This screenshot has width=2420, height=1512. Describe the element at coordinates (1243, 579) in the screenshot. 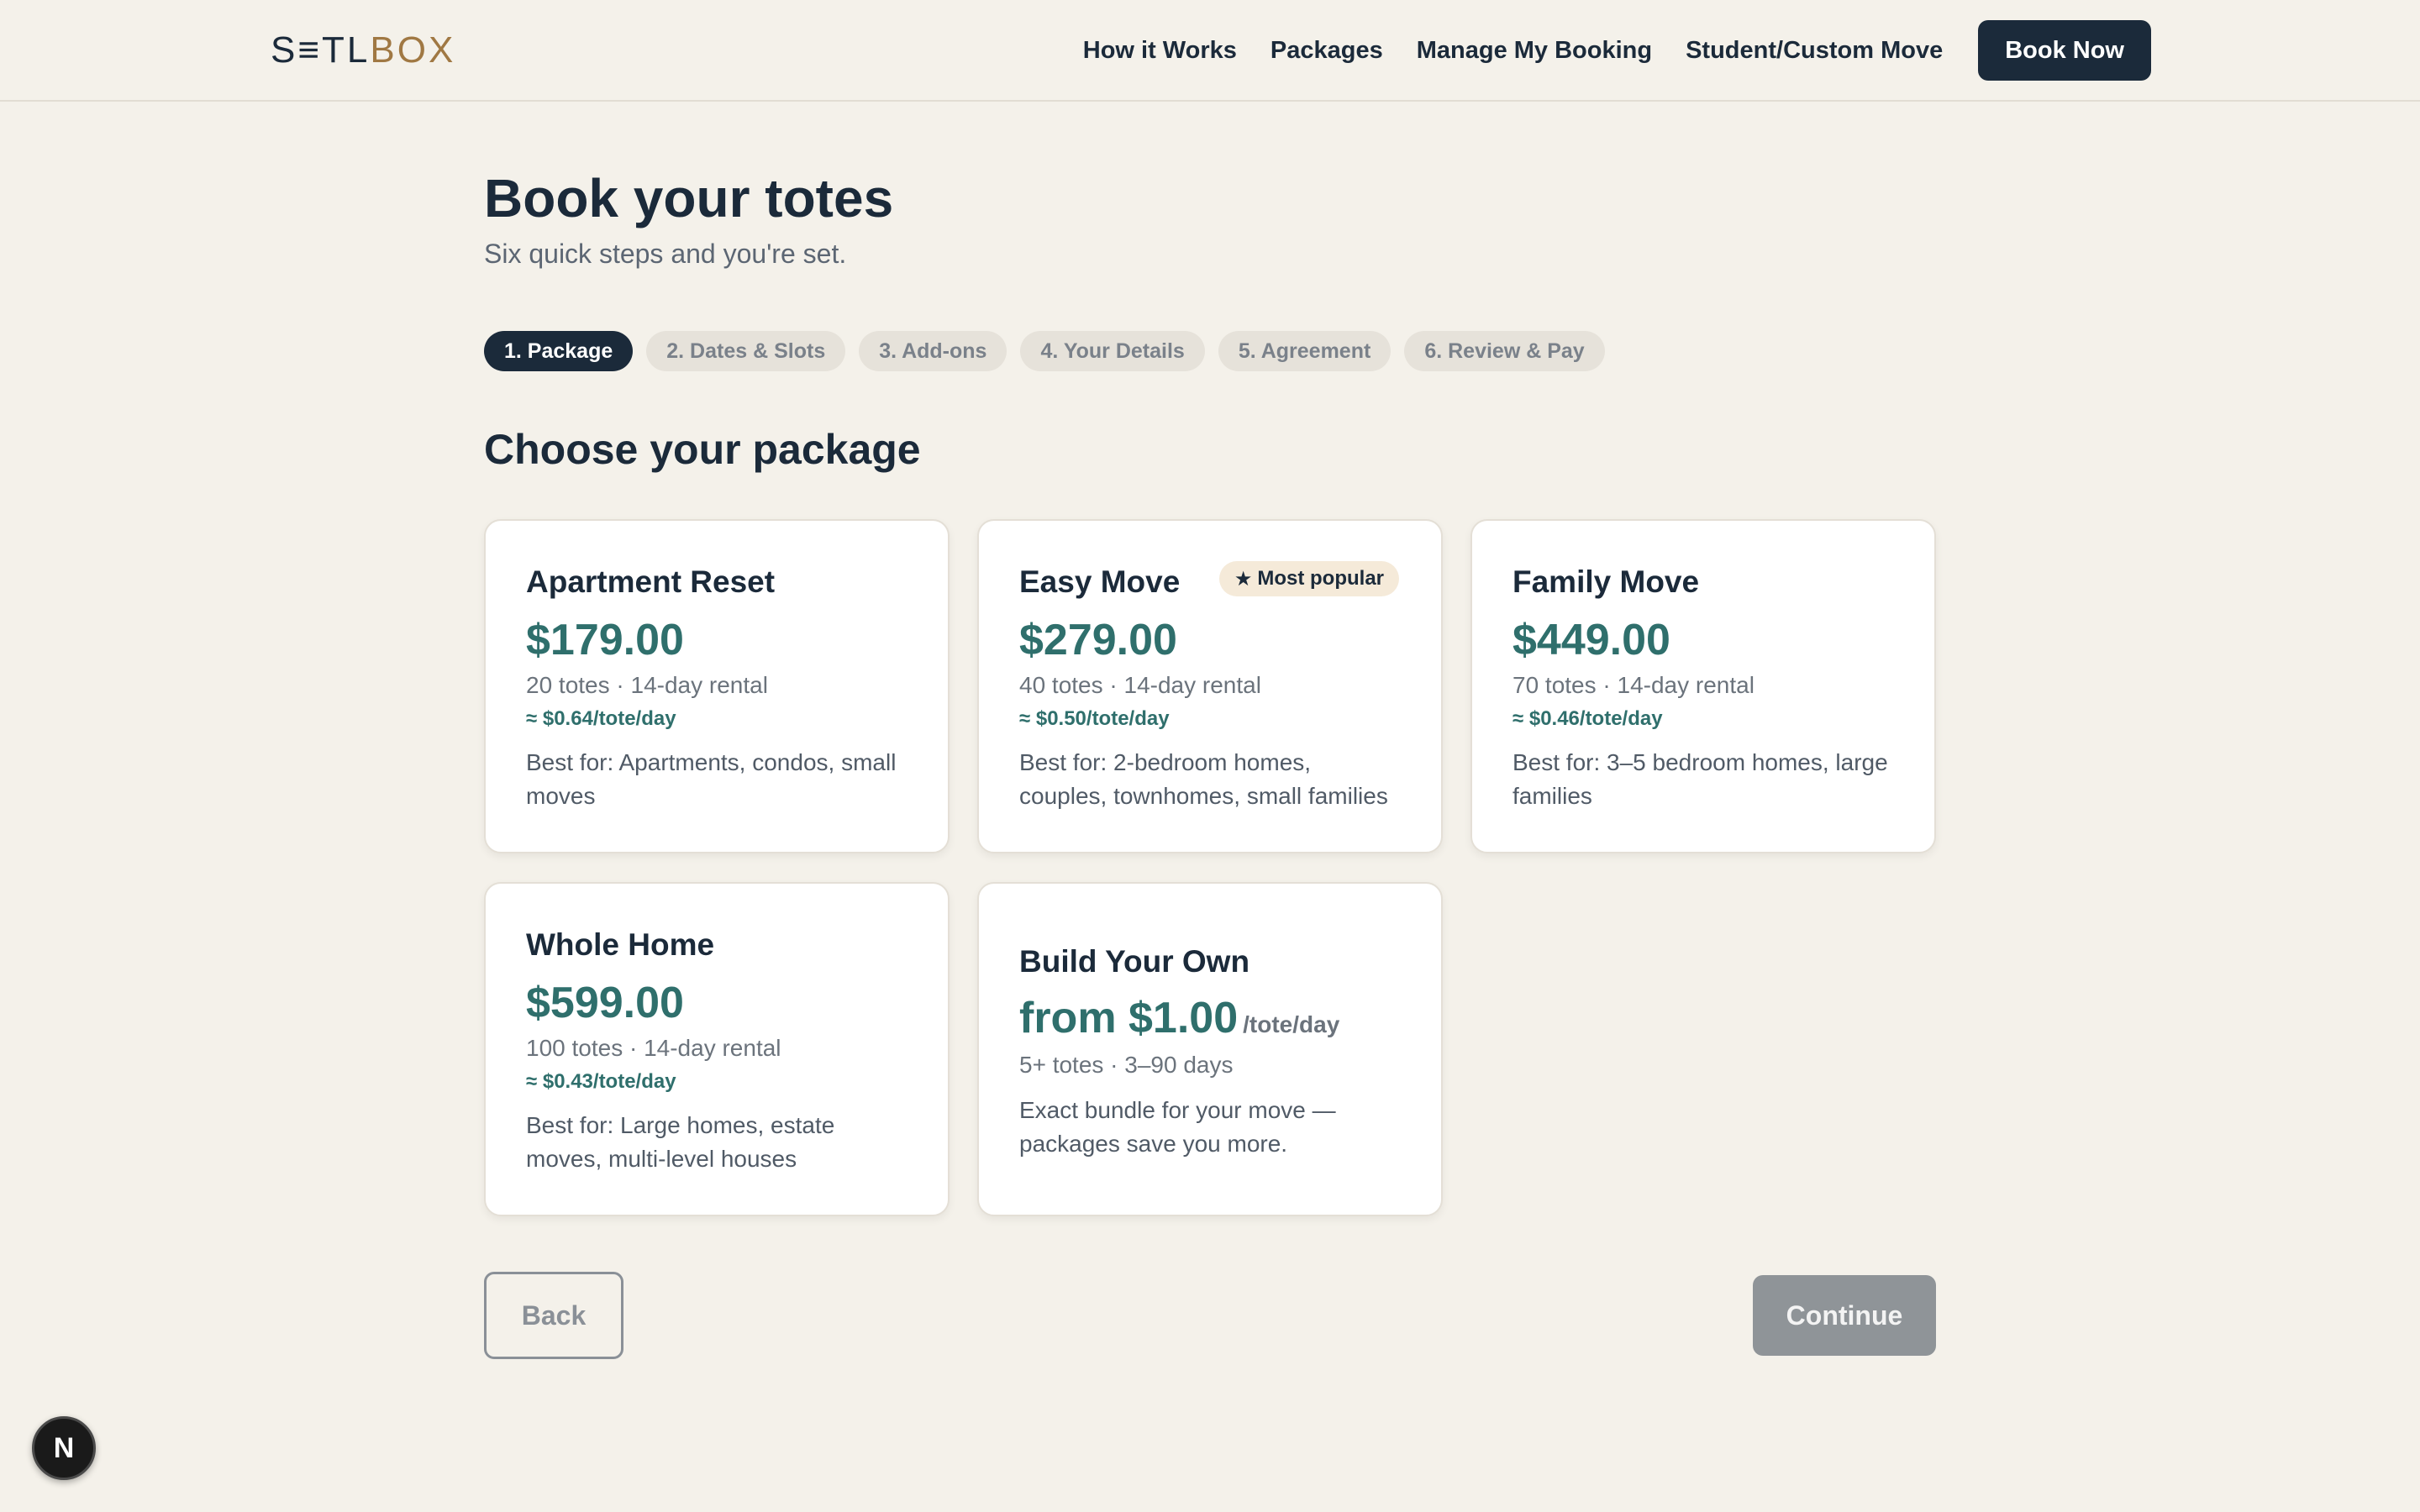

I see `star-icon: ★` at that location.